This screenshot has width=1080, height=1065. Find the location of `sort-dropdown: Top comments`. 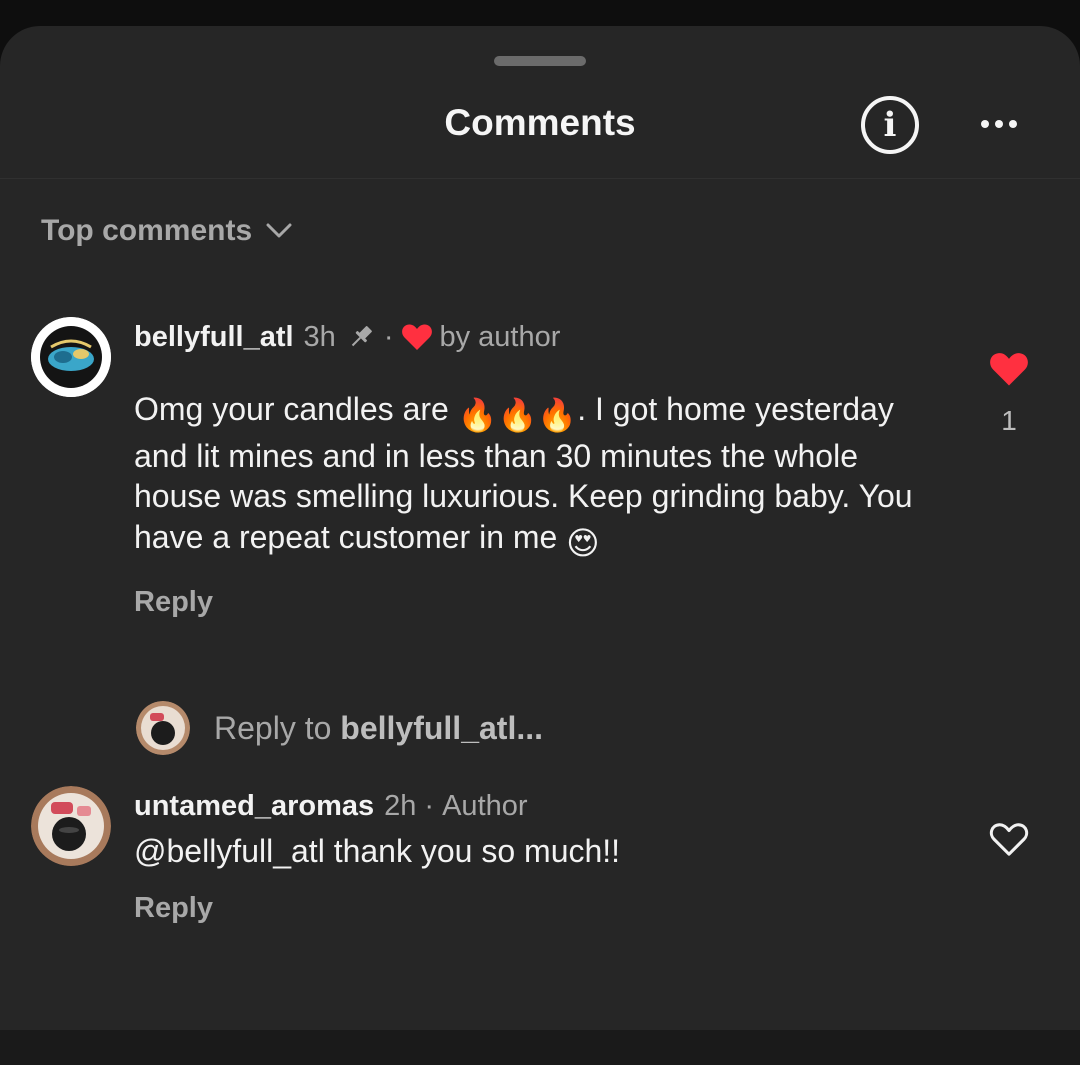

sort-dropdown: Top comments is located at coordinates (166, 231).